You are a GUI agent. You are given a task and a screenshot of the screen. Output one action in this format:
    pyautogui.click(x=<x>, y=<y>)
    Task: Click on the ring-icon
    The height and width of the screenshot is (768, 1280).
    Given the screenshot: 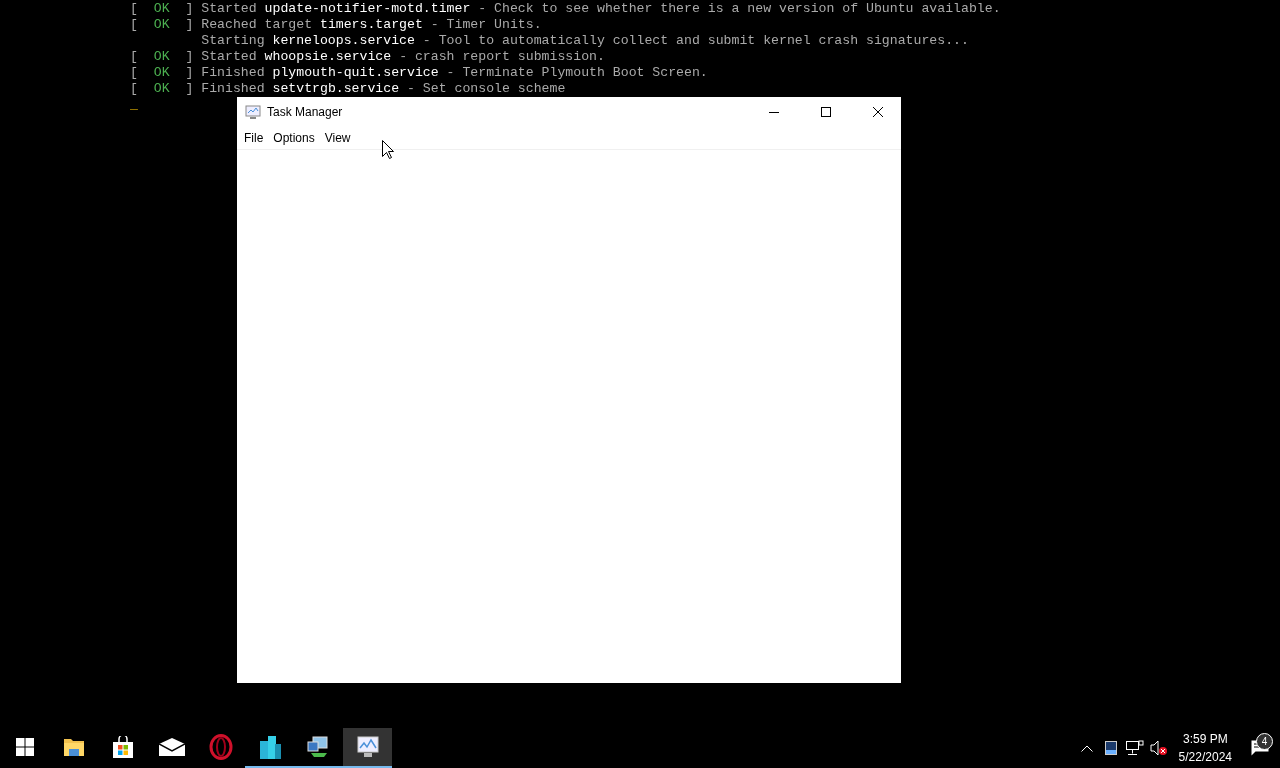 What is the action you would take?
    pyautogui.click(x=220, y=747)
    